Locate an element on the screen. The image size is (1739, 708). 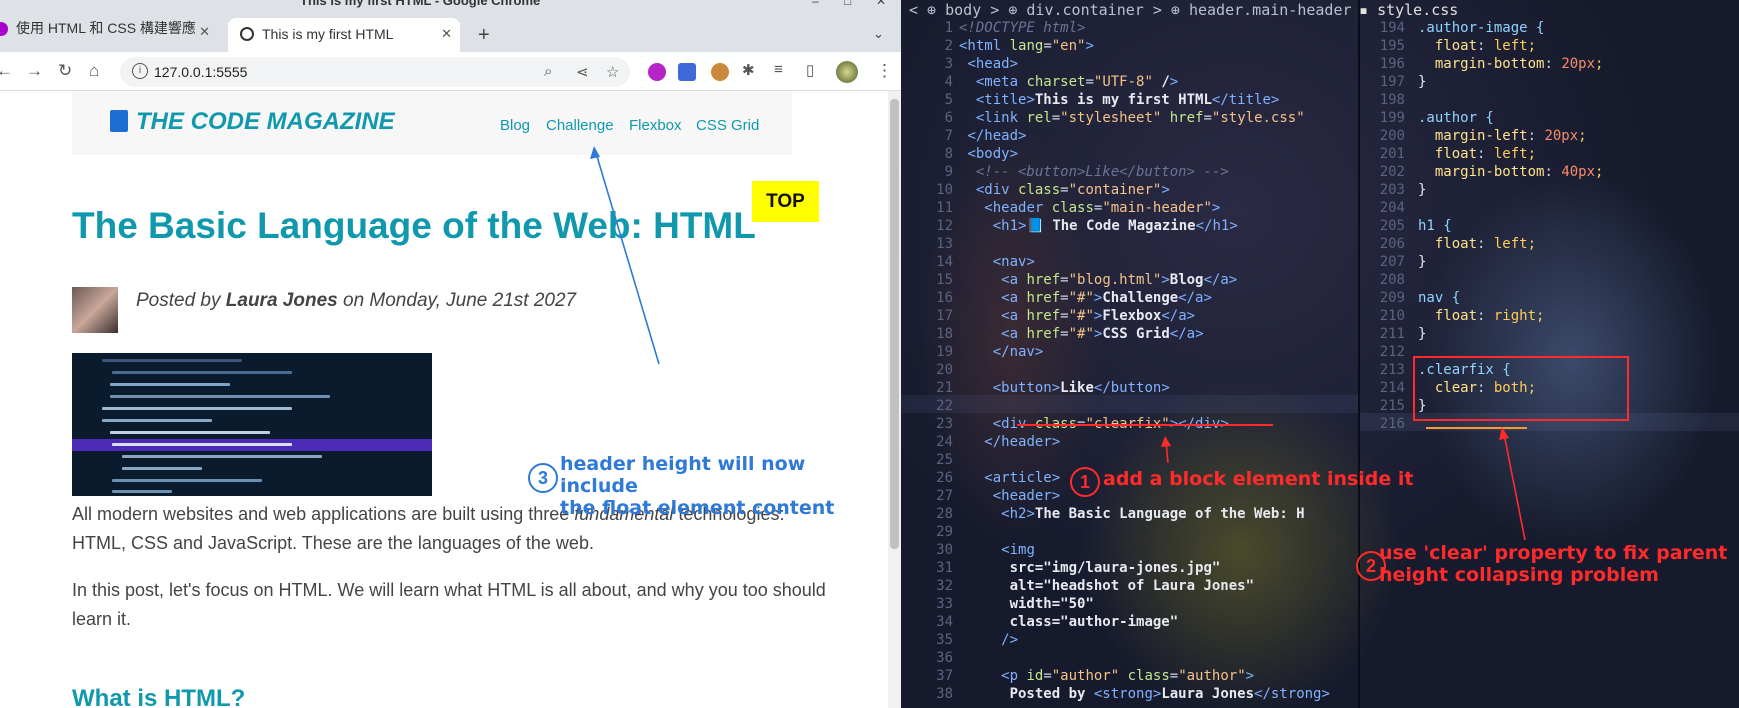
scrollbar-thumb is located at coordinates (894, 324).